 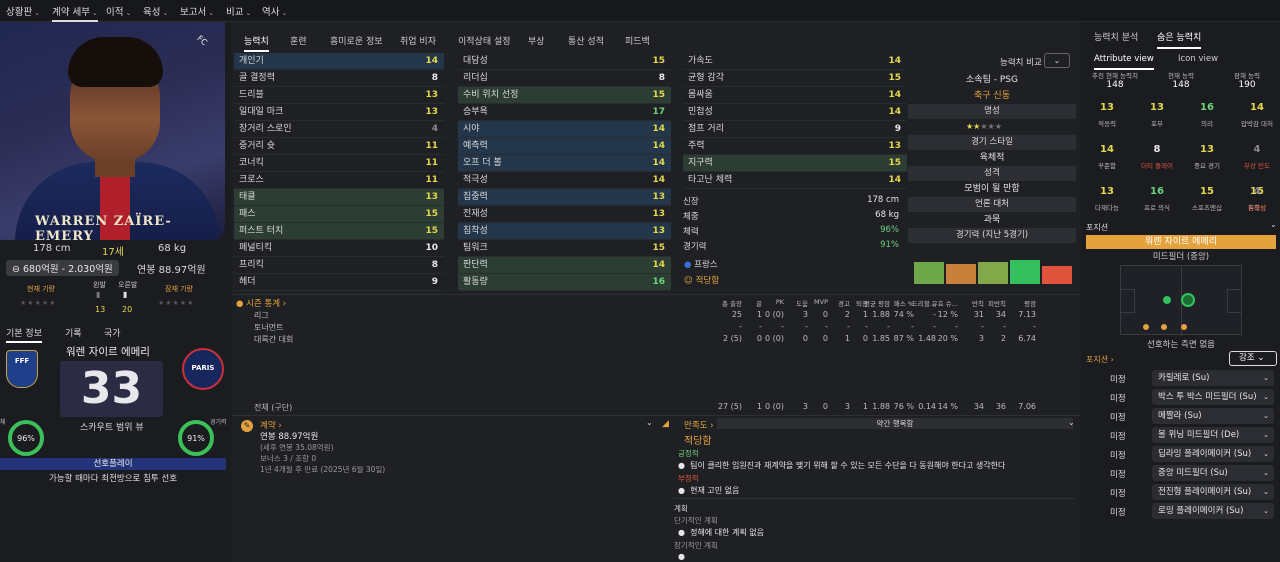 What do you see at coordinates (795, 95) in the screenshot?
I see `attribute-row: 몸싸움 14` at bounding box center [795, 95].